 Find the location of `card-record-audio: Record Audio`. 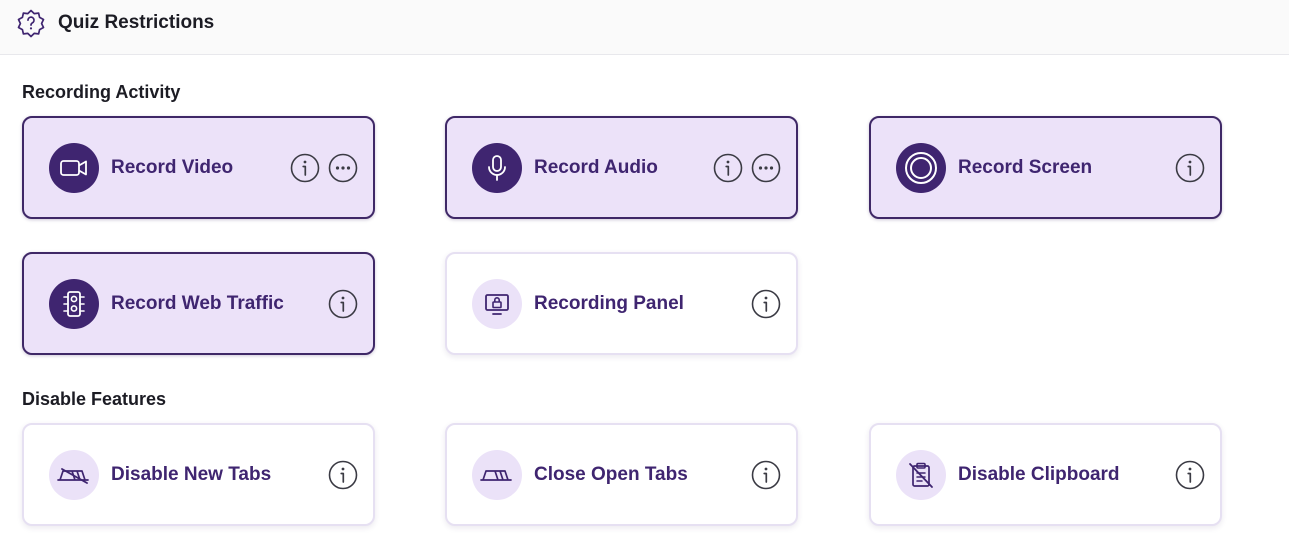

card-record-audio: Record Audio is located at coordinates (621, 167).